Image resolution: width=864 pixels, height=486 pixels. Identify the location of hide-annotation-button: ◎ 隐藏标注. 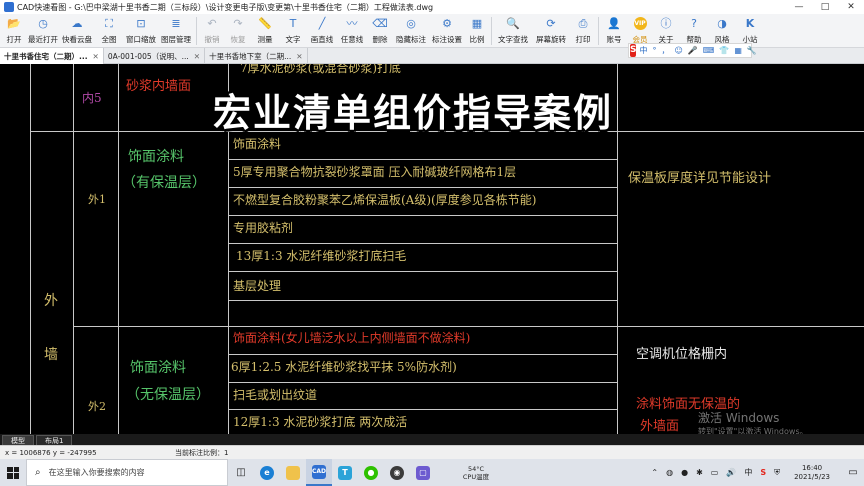
(411, 31).